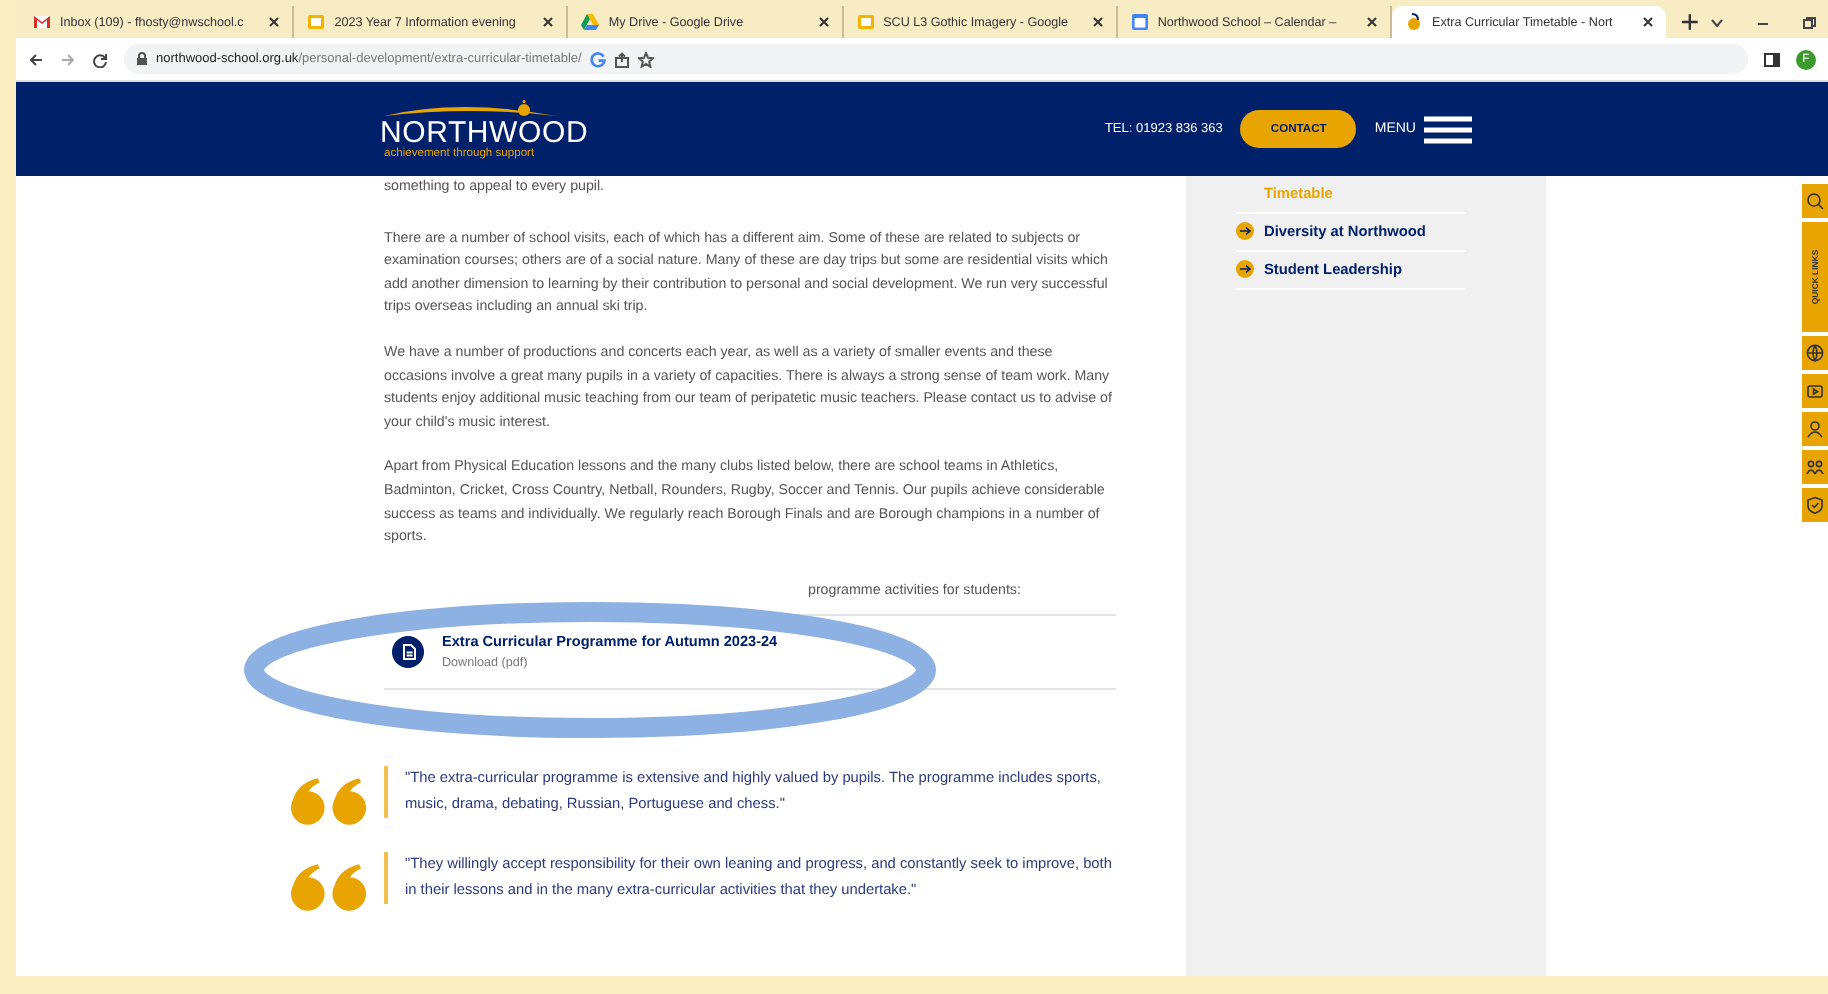 Image resolution: width=1828 pixels, height=994 pixels. Describe the element at coordinates (1448, 129) in the screenshot. I see `menu-icon` at that location.